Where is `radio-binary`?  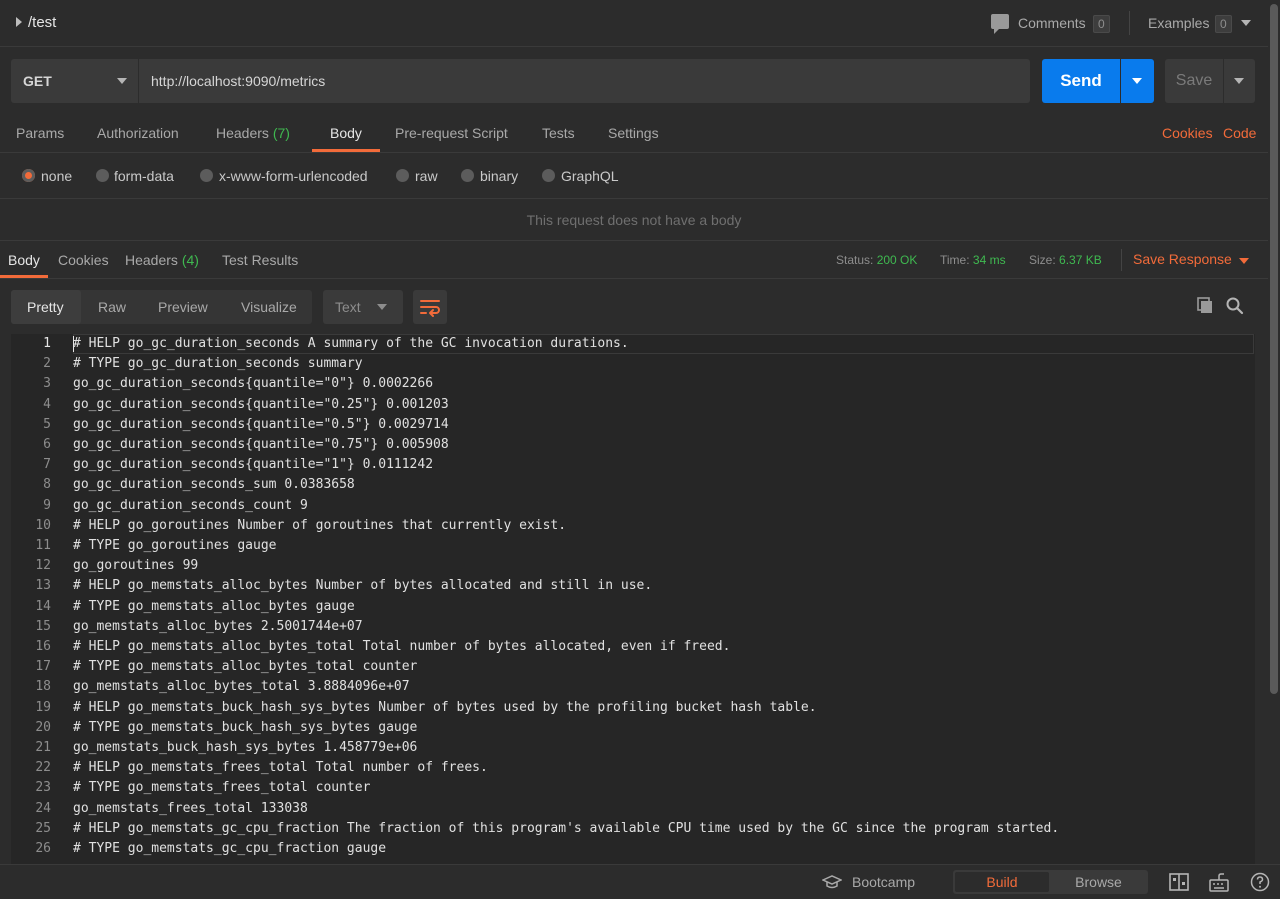 radio-binary is located at coordinates (467, 175).